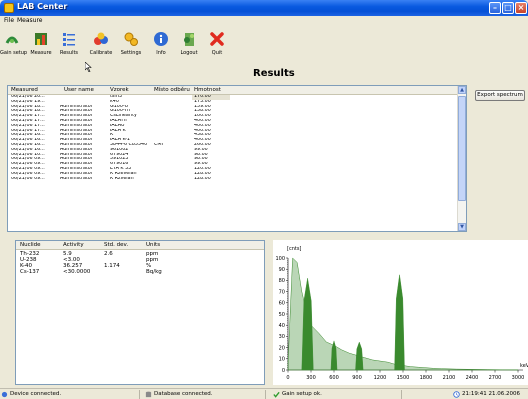 Image resolution: width=528 pixels, height=399 pixels. What do you see at coordinates (9, 8) in the screenshot?
I see `app-icon` at bounding box center [9, 8].